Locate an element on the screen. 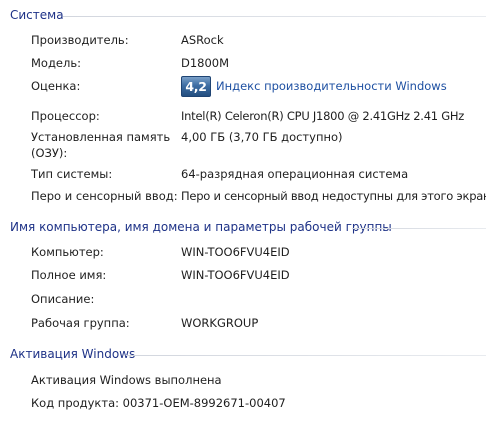 The width and height of the screenshot is (486, 424). product-key-row: Код продукта: 00371-OEM-8992671-00407 is located at coordinates (158, 403).